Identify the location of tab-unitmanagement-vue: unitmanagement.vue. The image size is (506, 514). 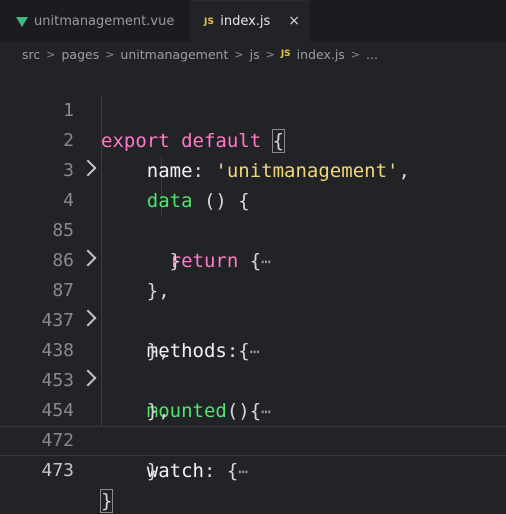
(95, 21).